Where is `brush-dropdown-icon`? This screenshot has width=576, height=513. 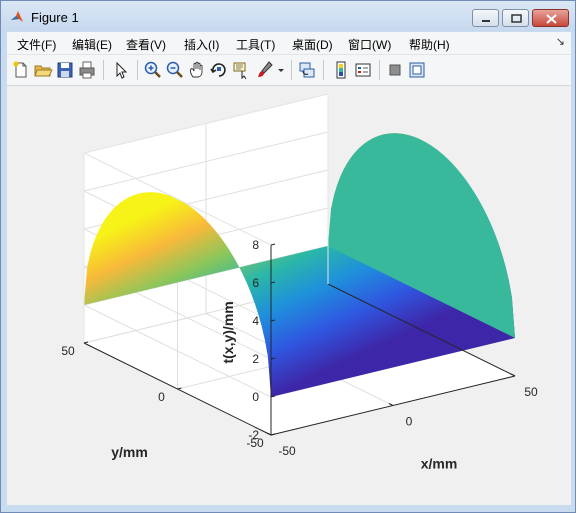 brush-dropdown-icon is located at coordinates (281, 70).